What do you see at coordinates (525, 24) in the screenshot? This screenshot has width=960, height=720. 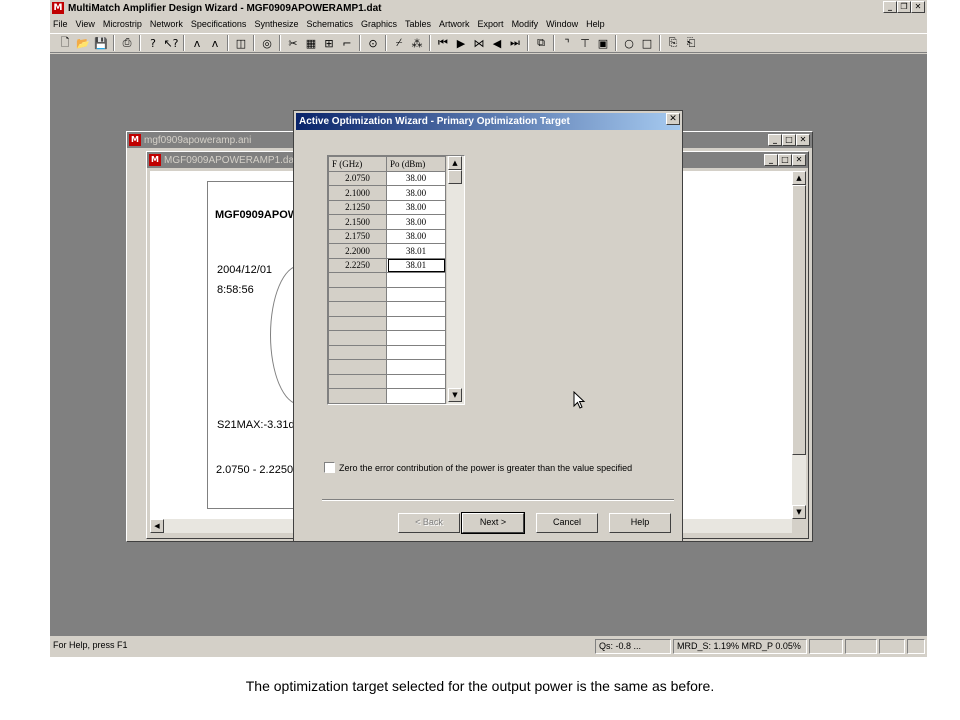 I see `menu-modify: Modify` at bounding box center [525, 24].